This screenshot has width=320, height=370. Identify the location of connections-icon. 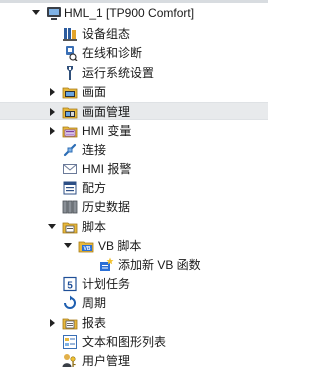
(70, 150).